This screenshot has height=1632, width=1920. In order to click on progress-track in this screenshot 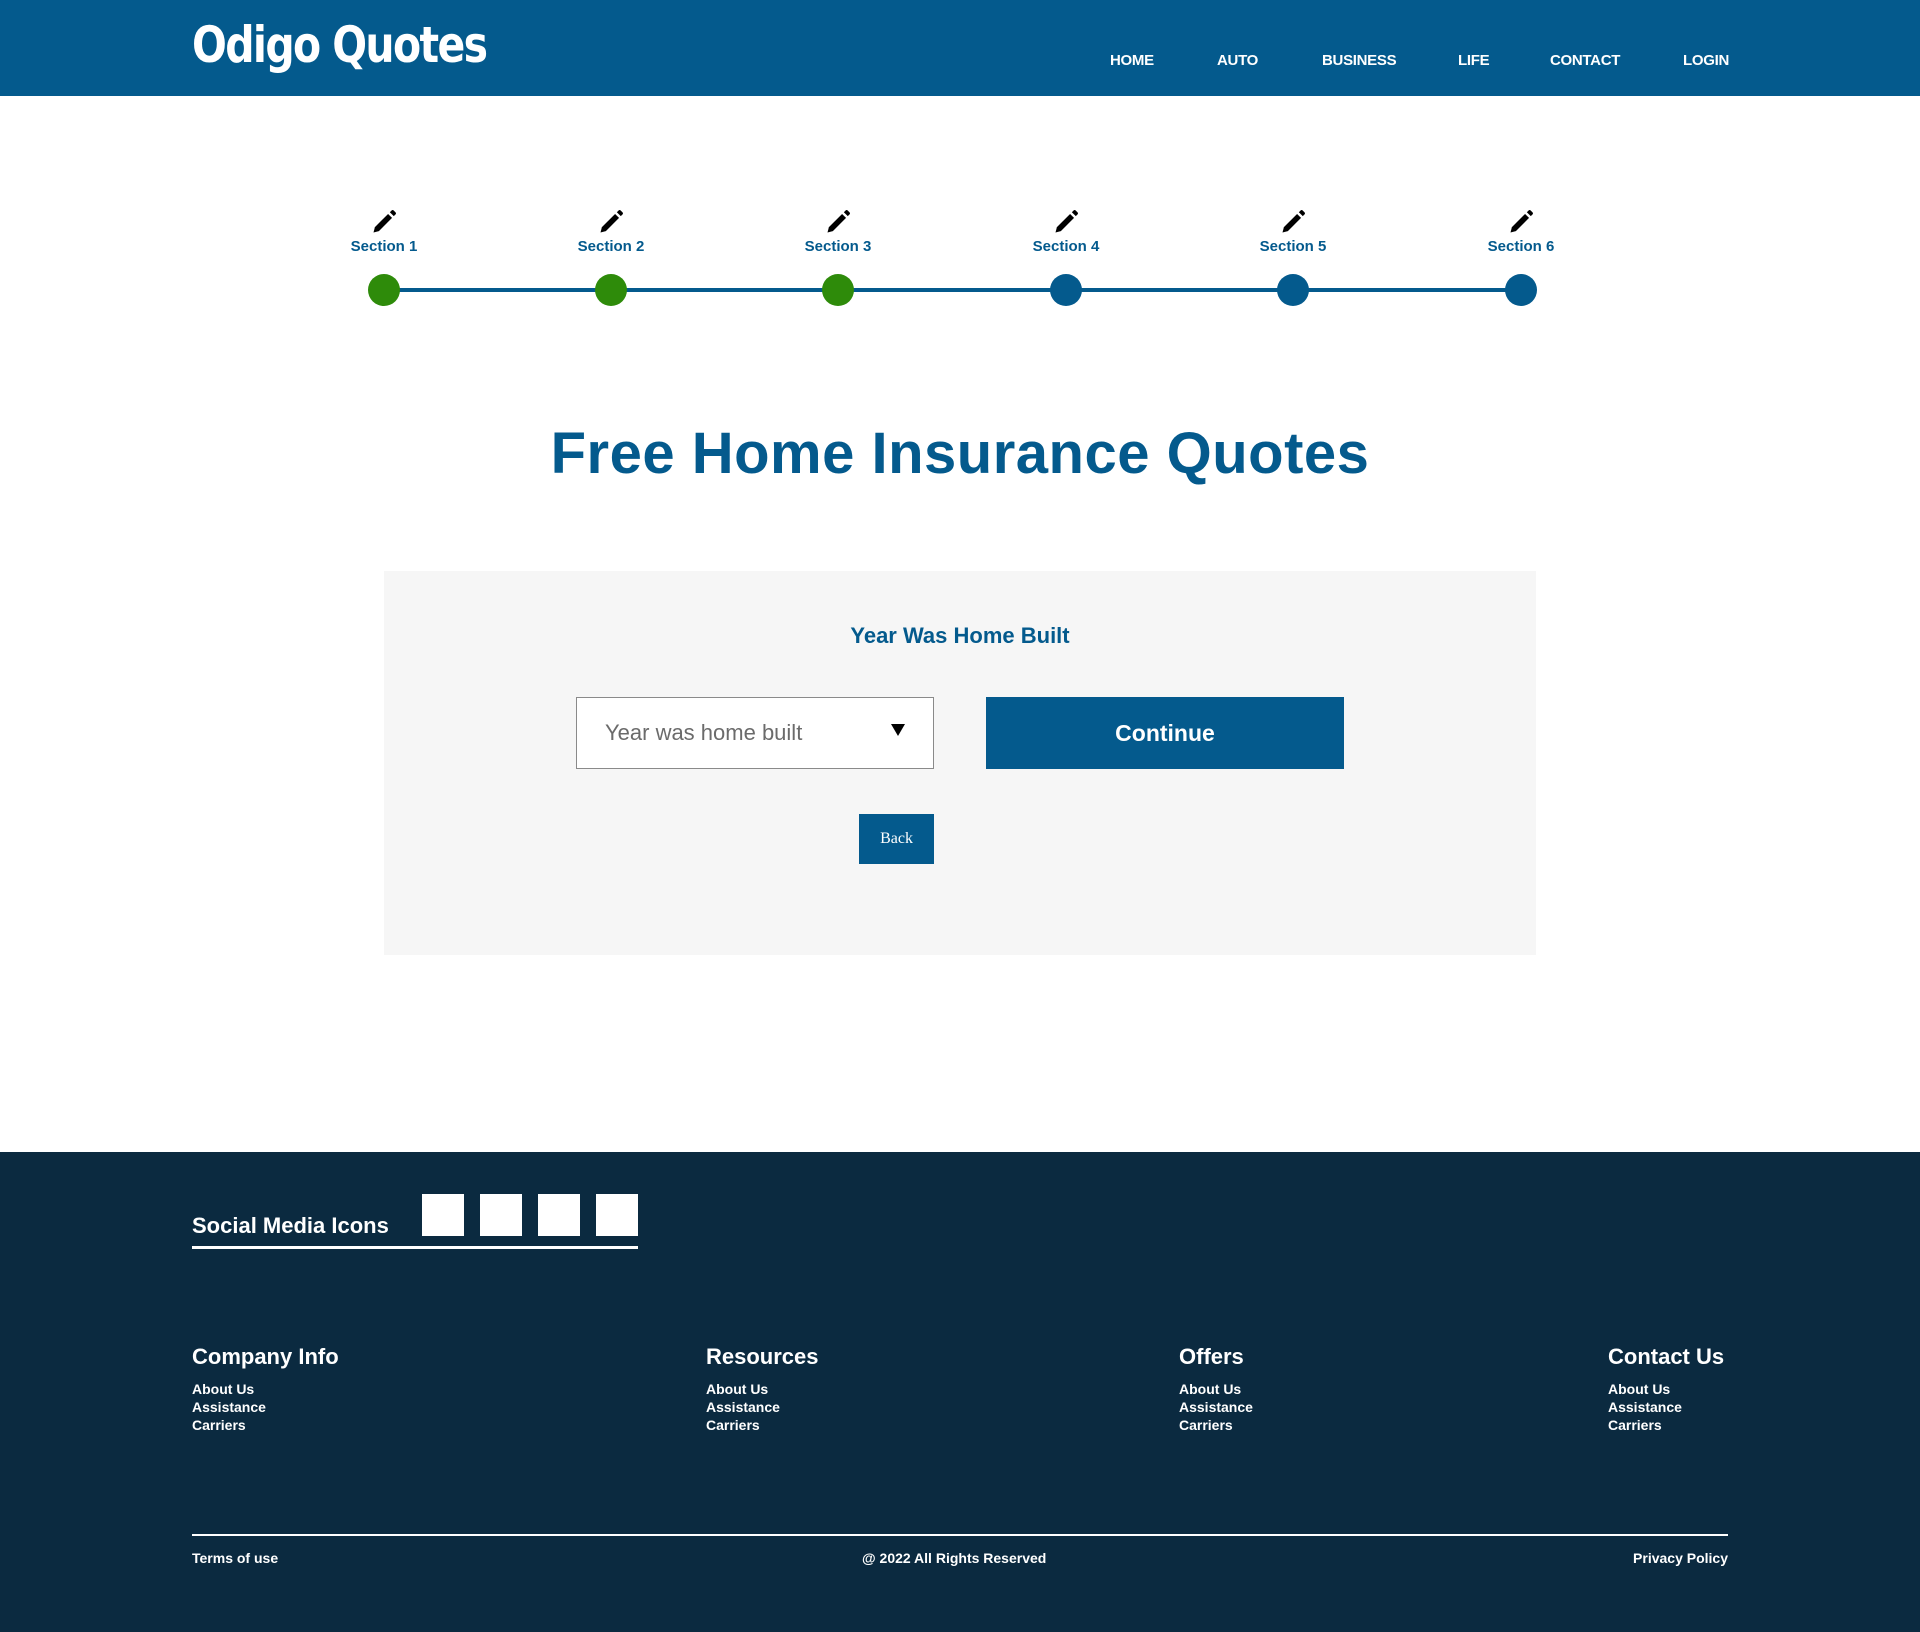, I will do `click(953, 290)`.